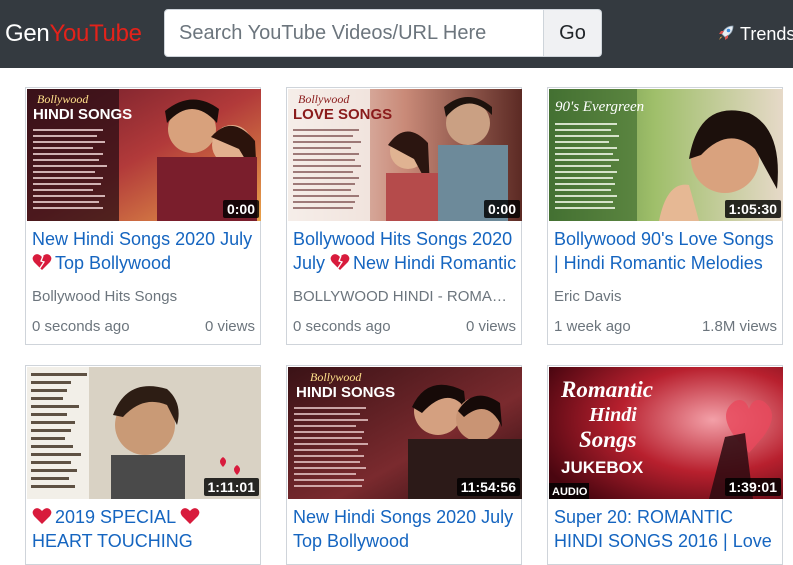  I want to click on thumb-heading-3: Songs, so click(608, 439).